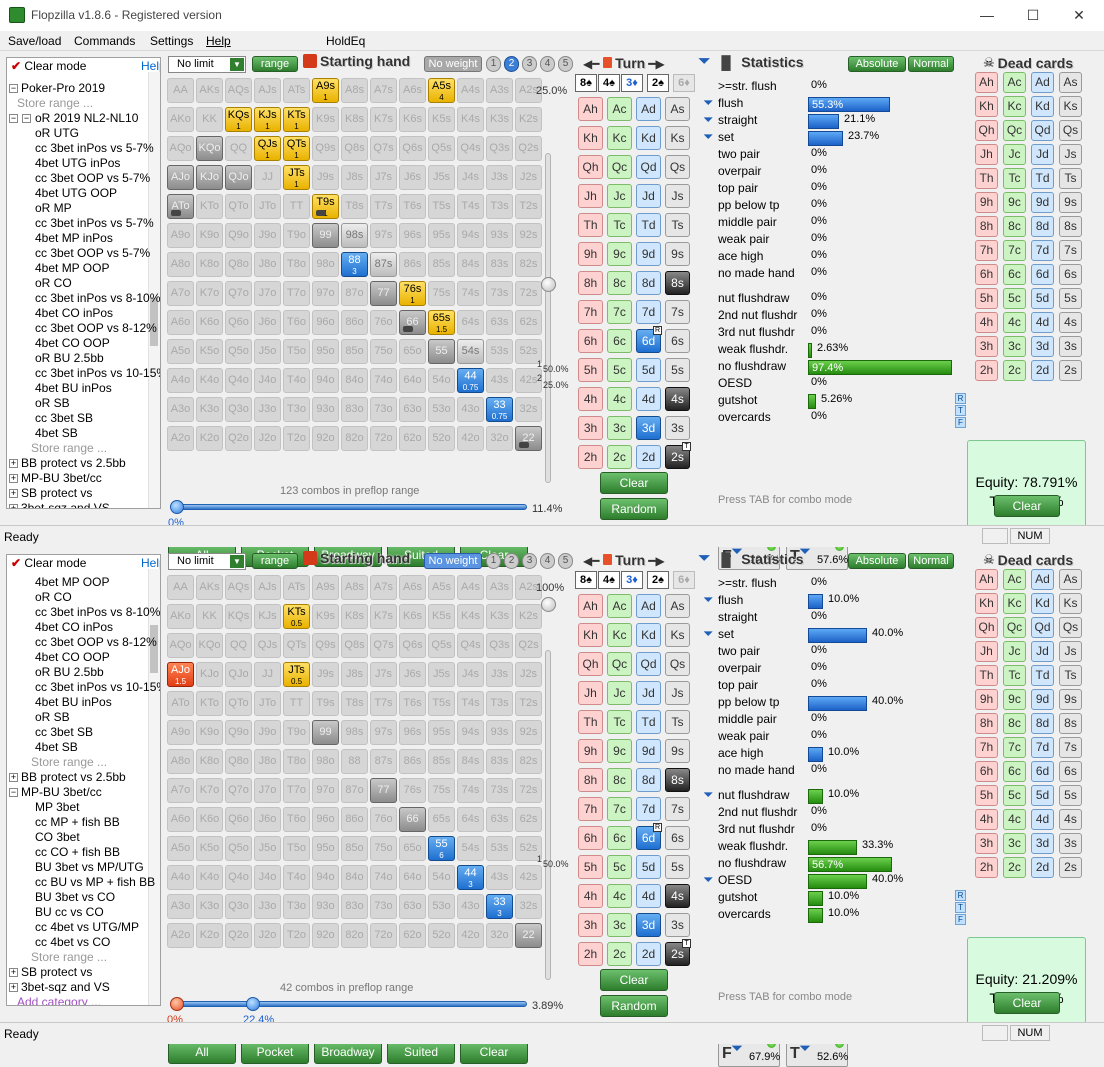  What do you see at coordinates (677, 722) in the screenshot?
I see `deck-card-Ts: Ts` at bounding box center [677, 722].